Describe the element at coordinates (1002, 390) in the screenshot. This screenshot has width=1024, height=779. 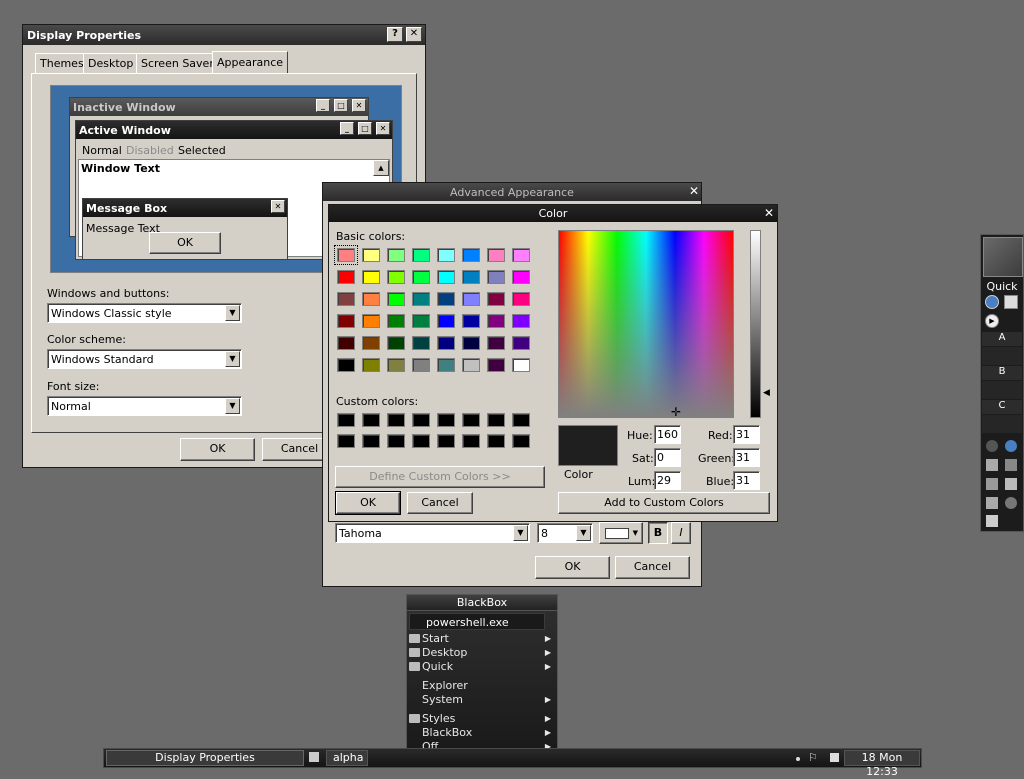
I see `workspace-b-slot` at that location.